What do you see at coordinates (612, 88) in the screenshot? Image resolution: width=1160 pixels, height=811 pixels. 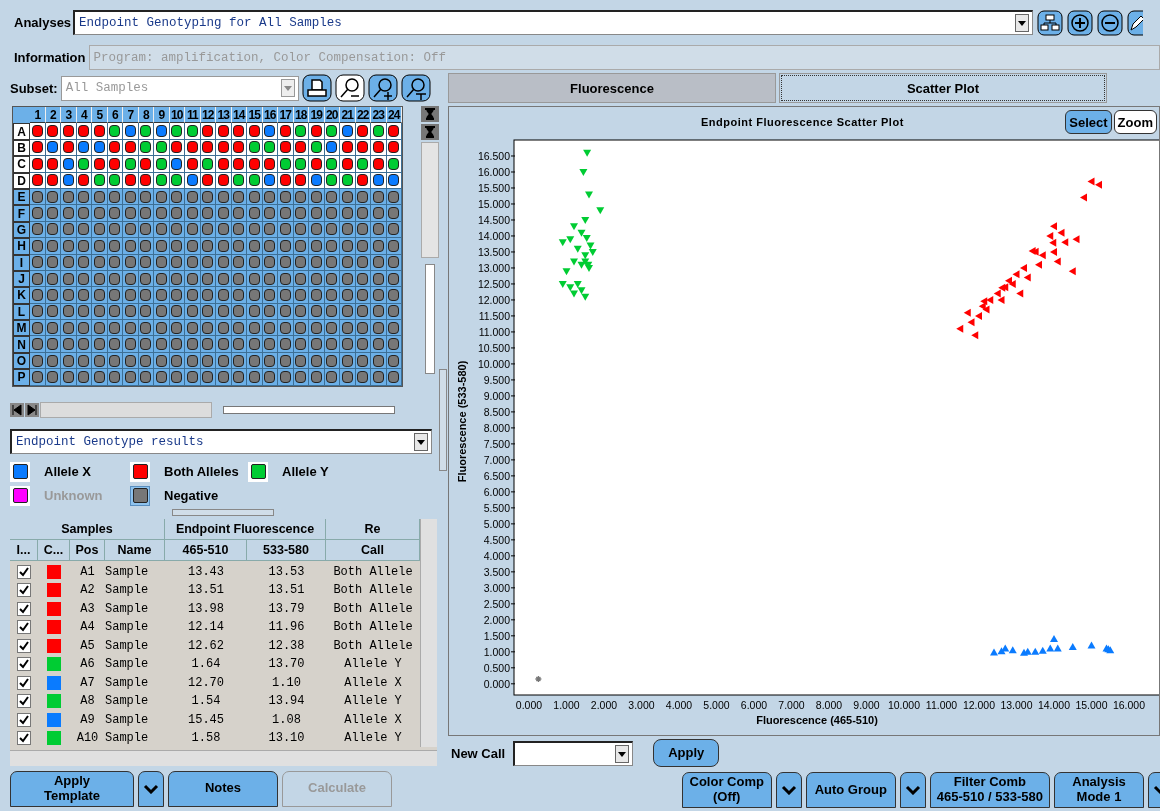 I see `tab: Fluorescence` at bounding box center [612, 88].